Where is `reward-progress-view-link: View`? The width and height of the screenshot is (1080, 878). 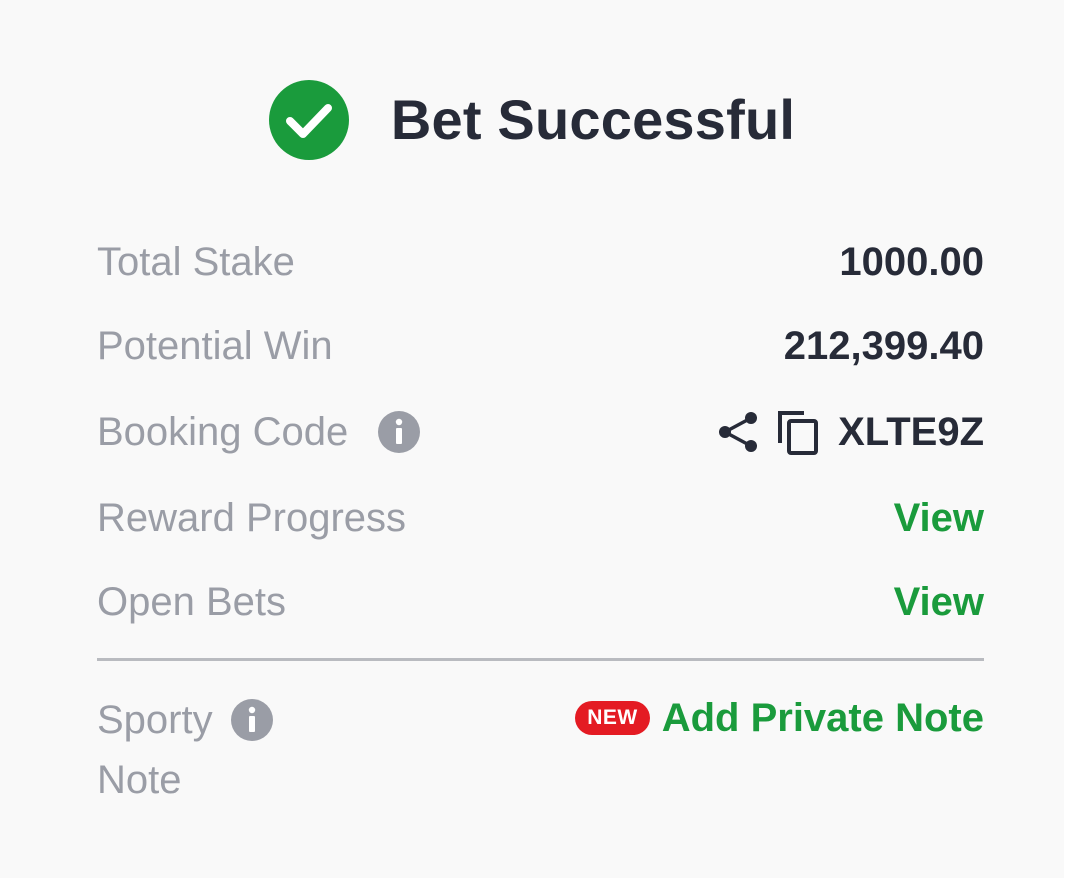 reward-progress-view-link: View is located at coordinates (939, 518).